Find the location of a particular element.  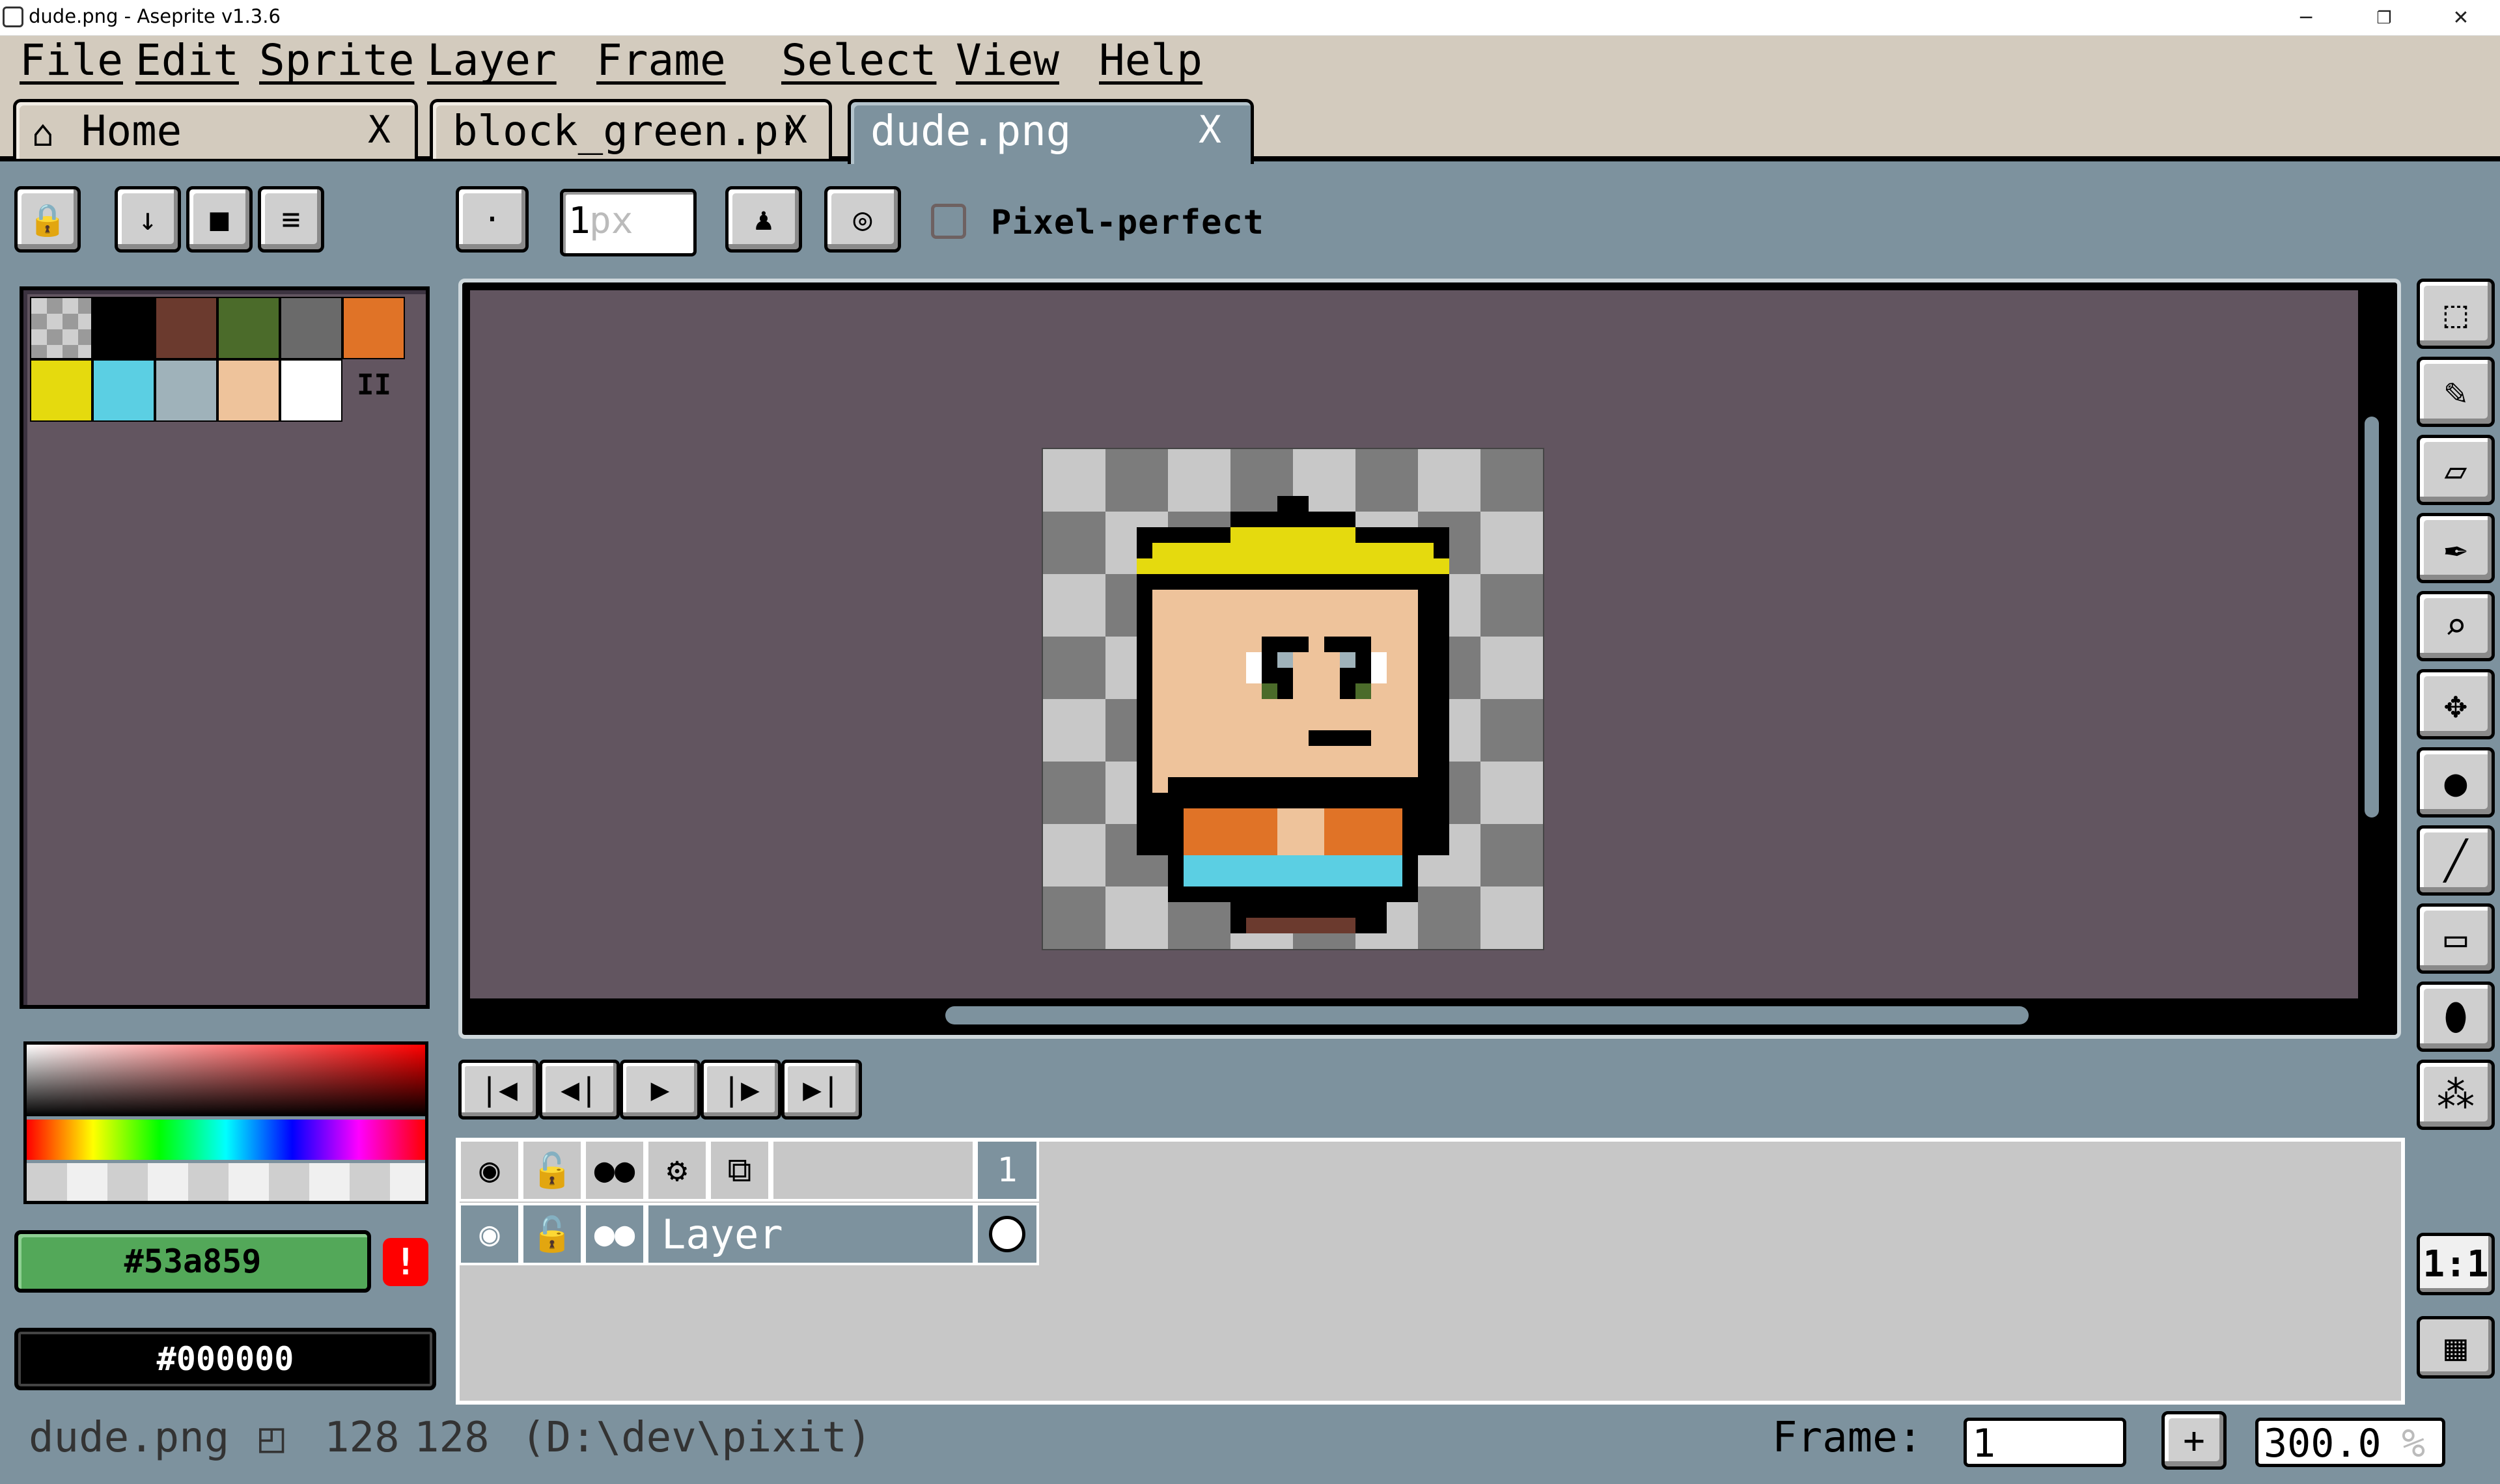

filmstrip-button: ▦ is located at coordinates (2456, 1347).